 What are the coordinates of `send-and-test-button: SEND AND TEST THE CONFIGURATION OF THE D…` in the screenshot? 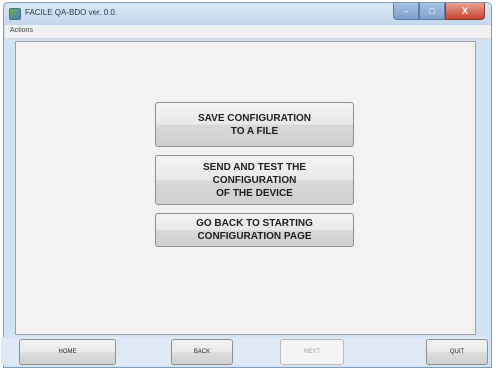 It's located at (254, 180).